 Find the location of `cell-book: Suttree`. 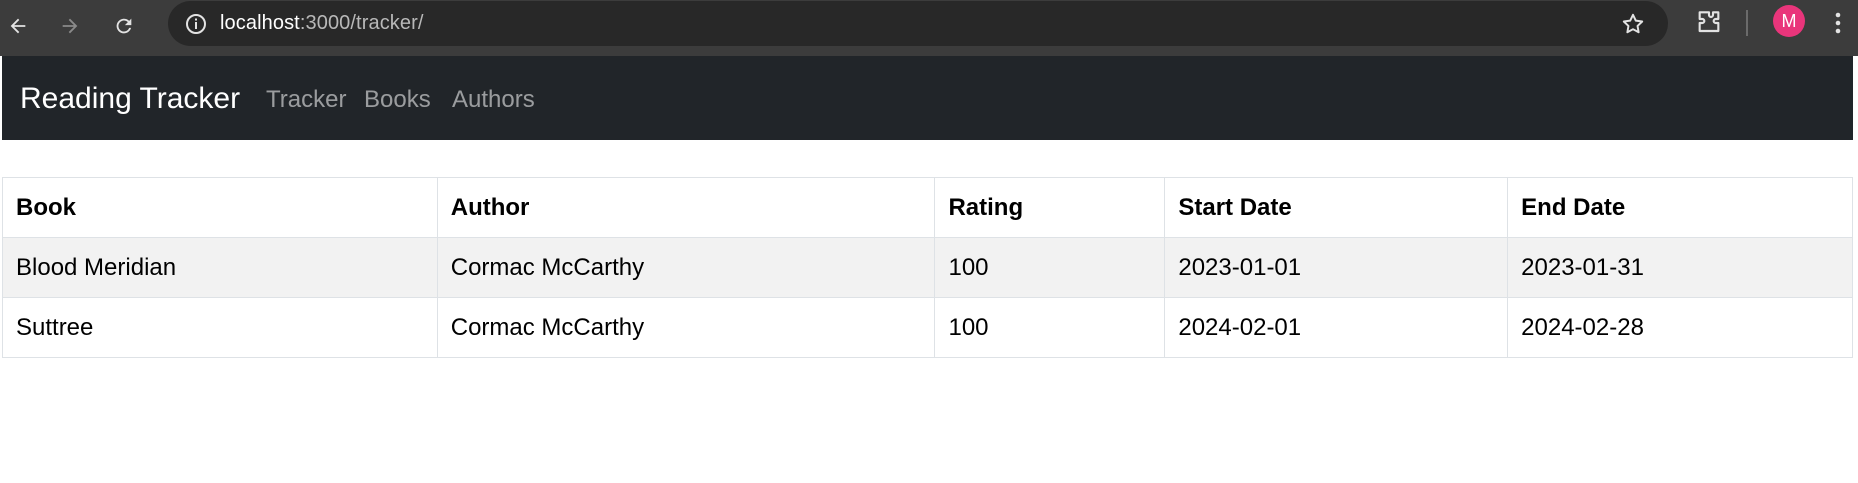

cell-book: Suttree is located at coordinates (220, 327).